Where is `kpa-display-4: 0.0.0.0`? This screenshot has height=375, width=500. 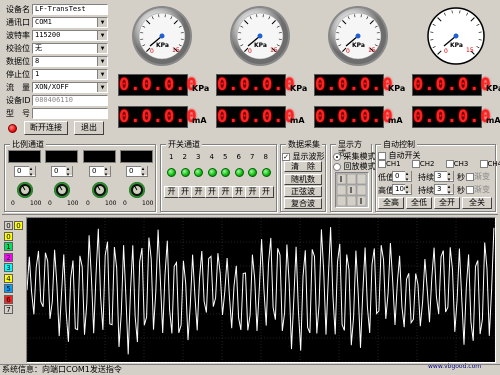
kpa-display-4: 0.0.0.0 is located at coordinates (452, 85).